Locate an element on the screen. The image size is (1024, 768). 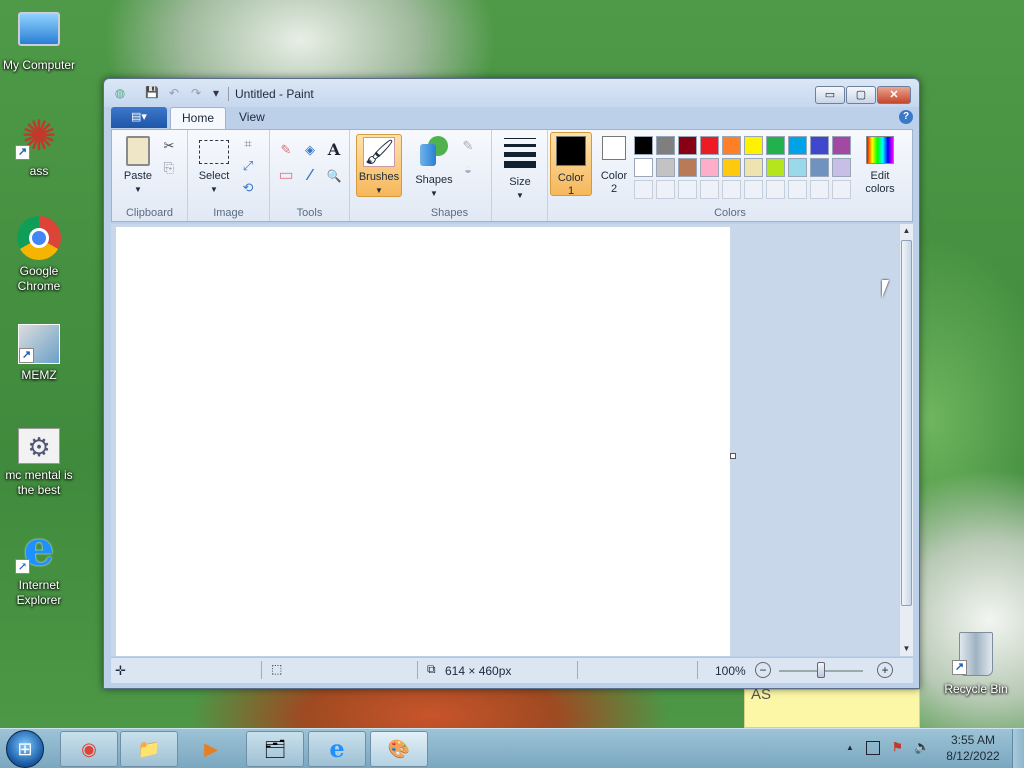
scroll-down-icon: ▼ is located at coordinates (906, 649).